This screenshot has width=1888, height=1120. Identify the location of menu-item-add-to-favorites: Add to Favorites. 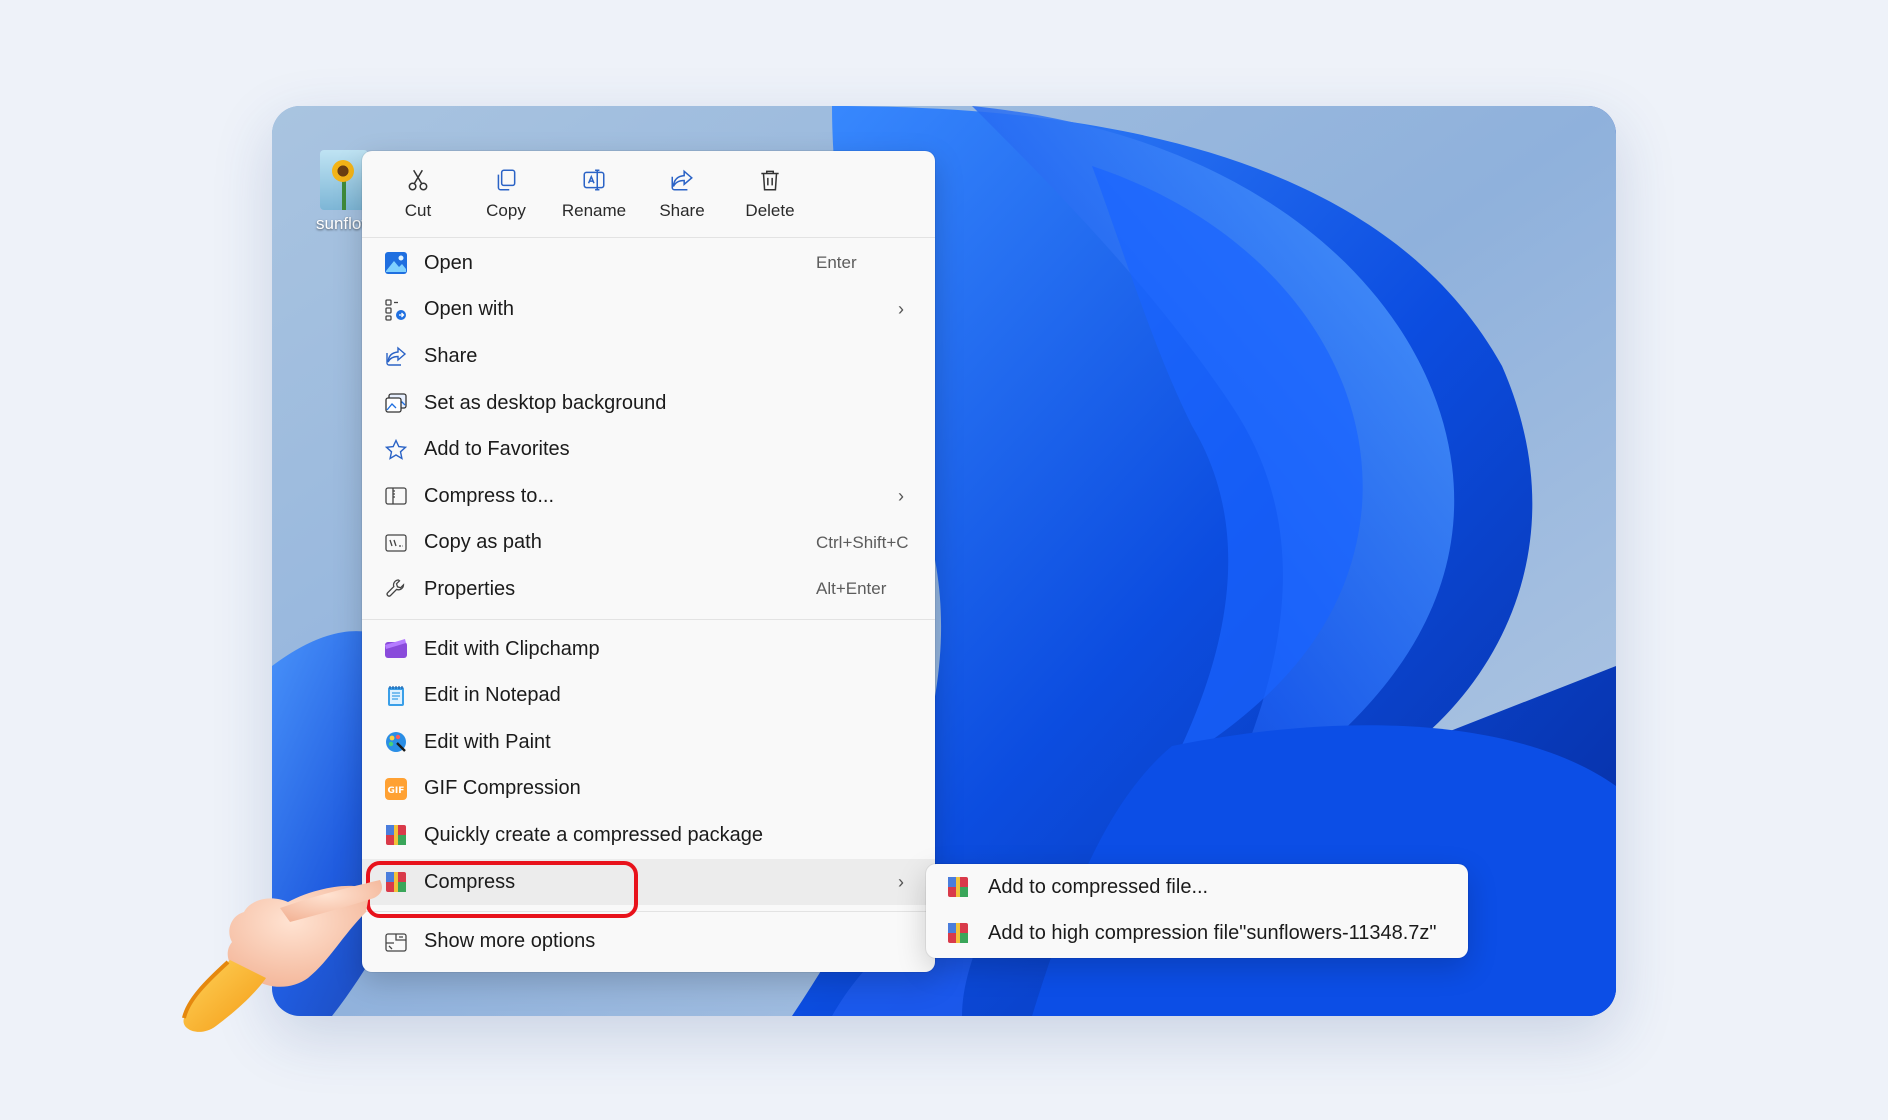
(648, 449).